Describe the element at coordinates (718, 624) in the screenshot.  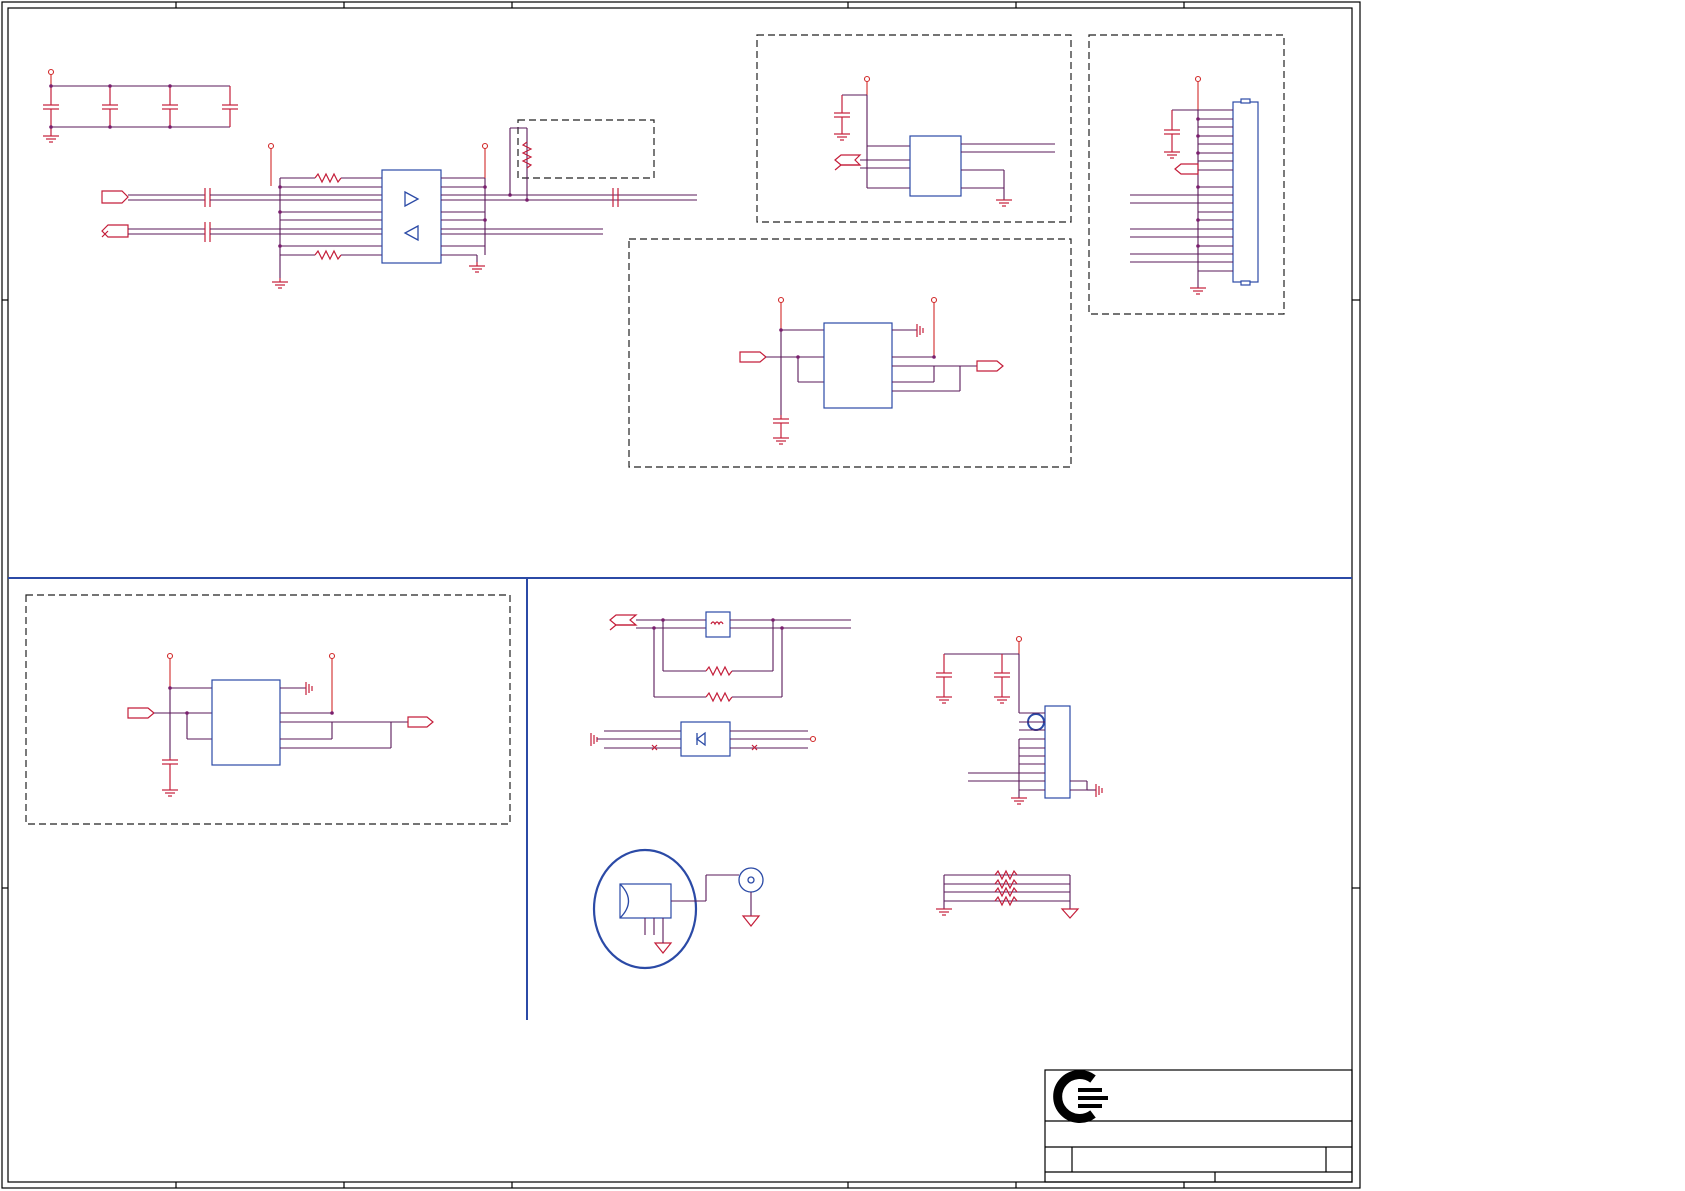
I see `common-mode-choke` at that location.